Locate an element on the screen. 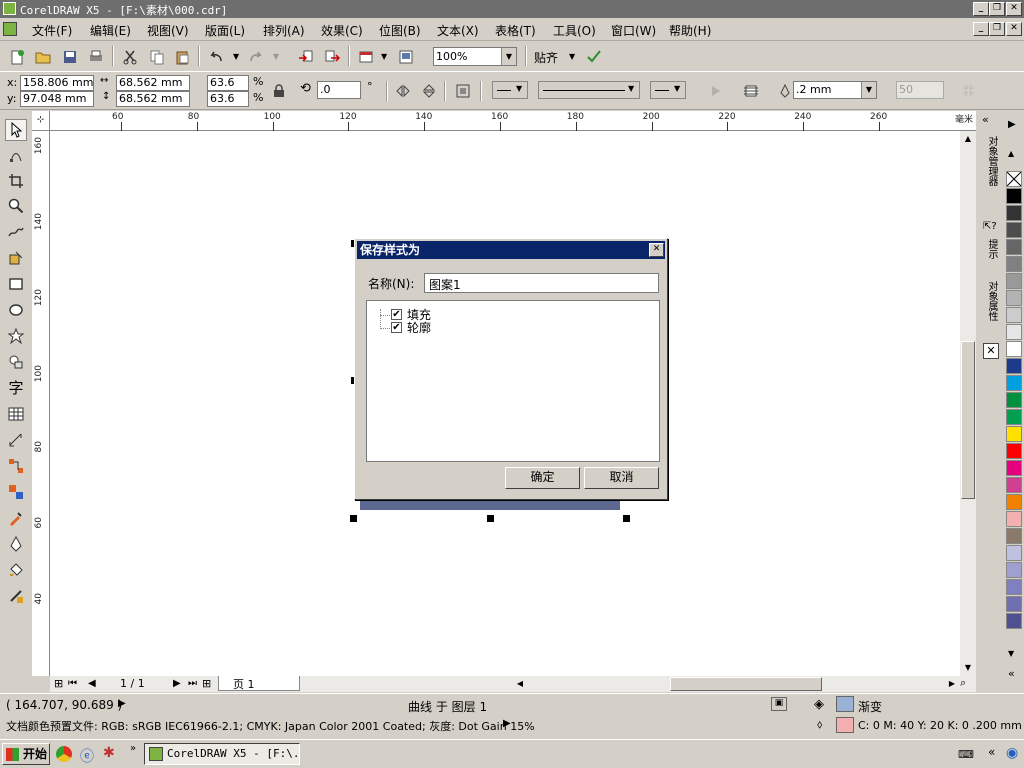 This screenshot has height=768, width=1024. vertical-scroll-thumb is located at coordinates (968, 420).